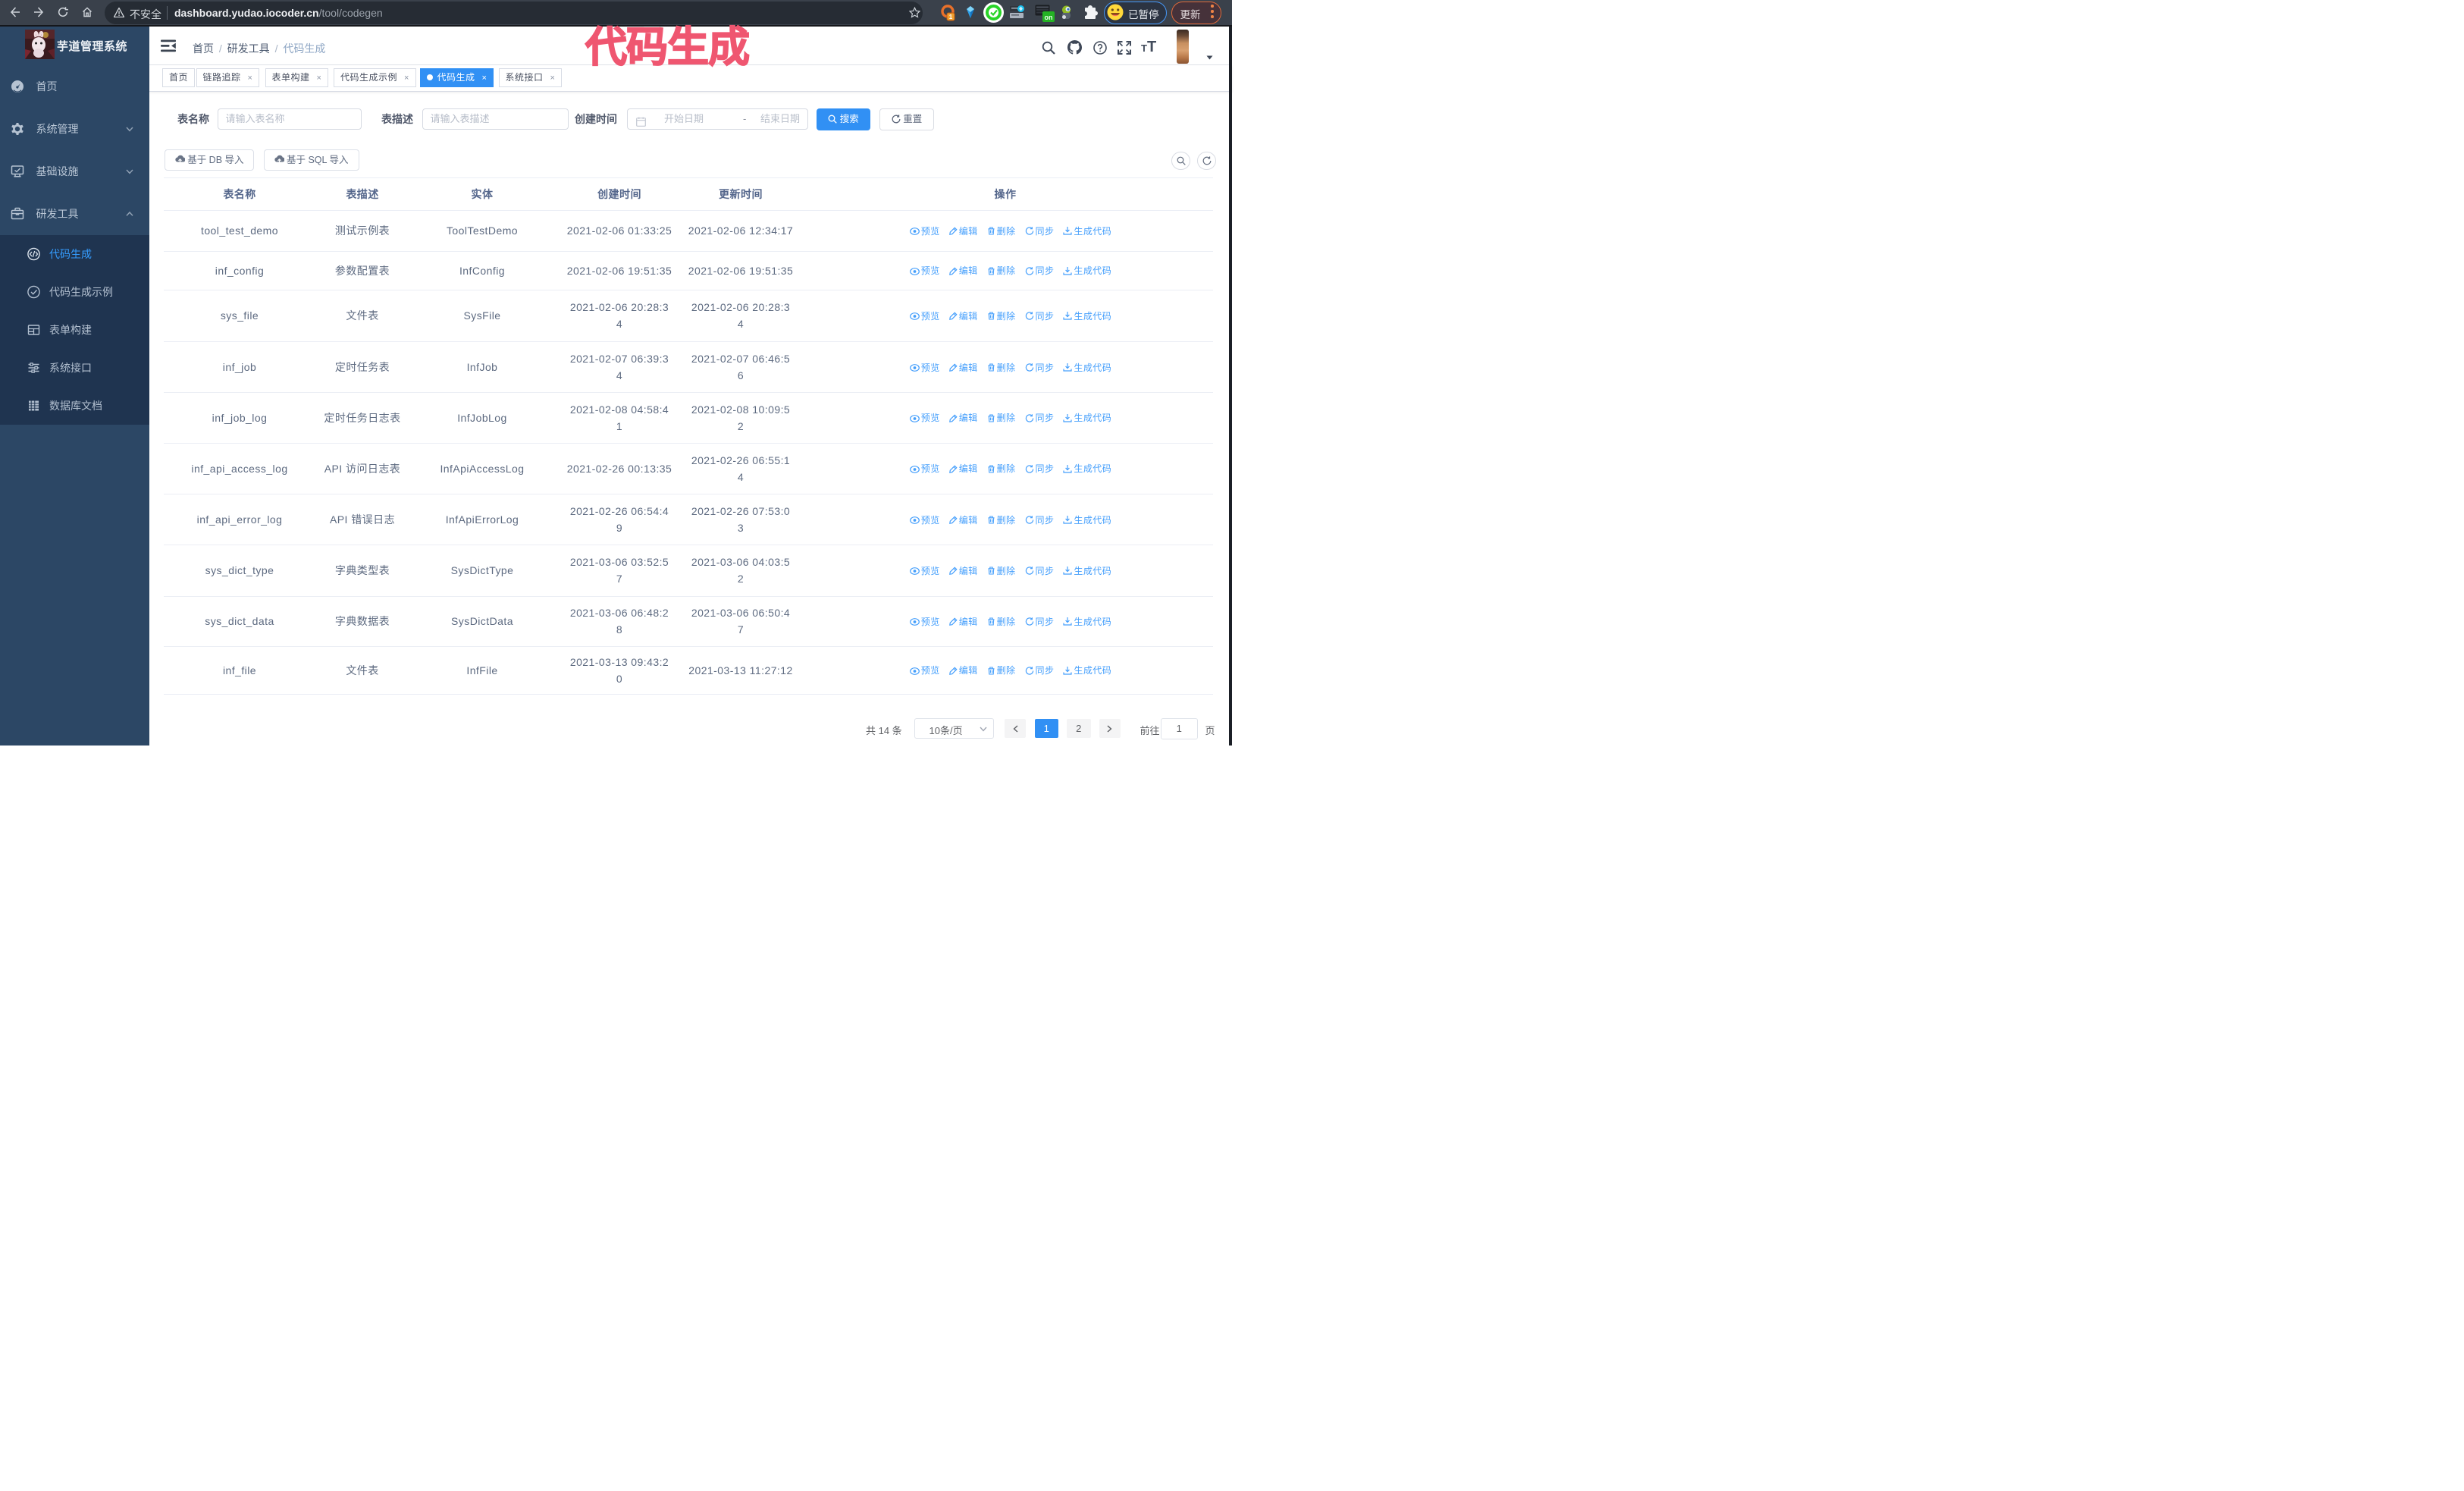 The width and height of the screenshot is (2464, 1491). I want to click on svg-text: 1, so click(951, 17).